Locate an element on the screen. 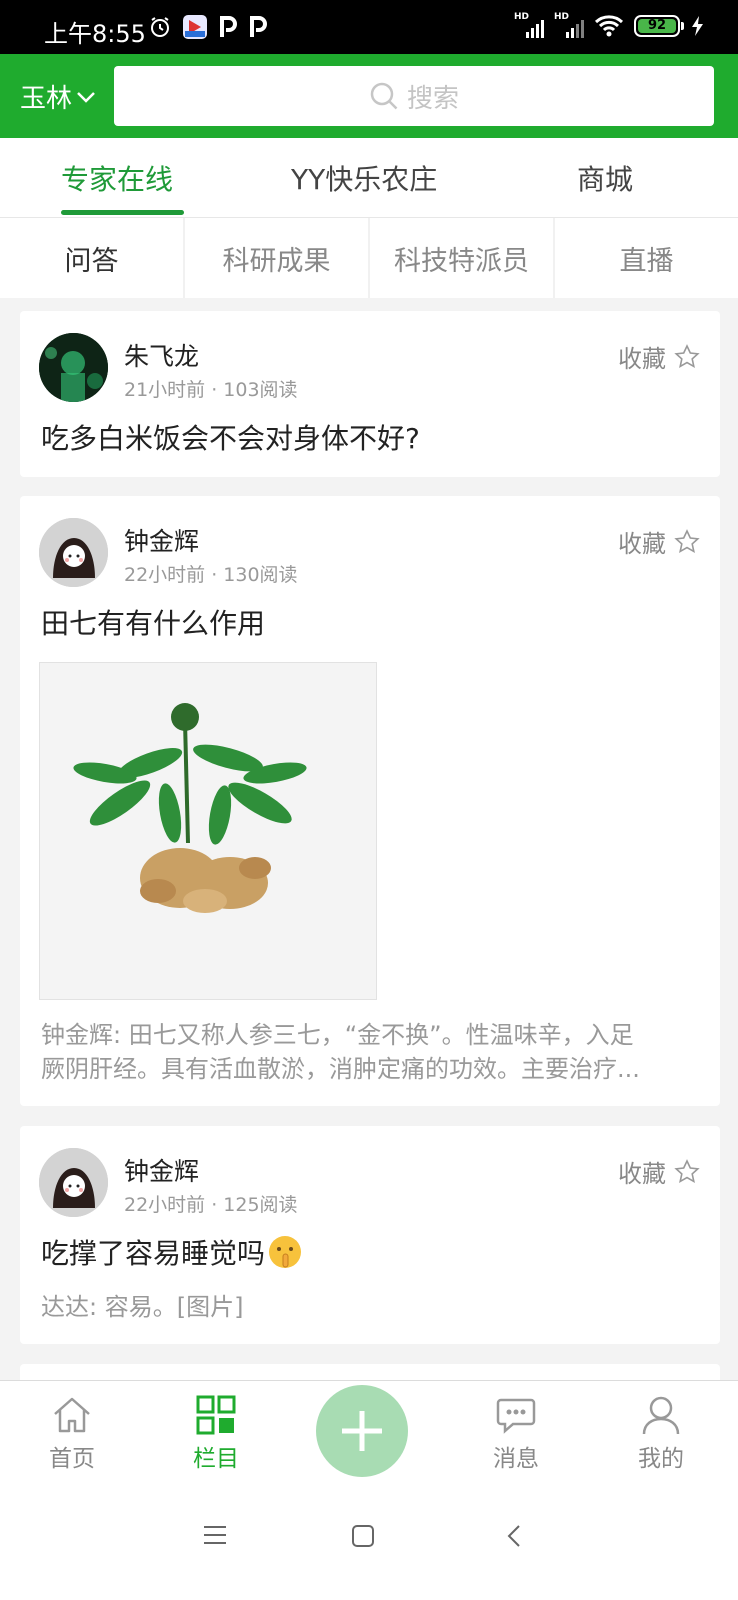  post-meta: 22小时前 · 130阅读 is located at coordinates (211, 575).